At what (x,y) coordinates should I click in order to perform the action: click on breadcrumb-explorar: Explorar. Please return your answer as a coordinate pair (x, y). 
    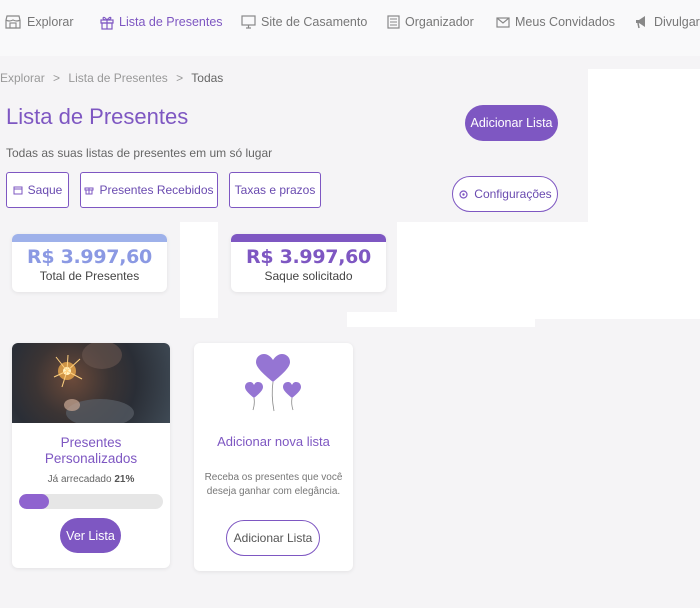
    Looking at the image, I should click on (22, 78).